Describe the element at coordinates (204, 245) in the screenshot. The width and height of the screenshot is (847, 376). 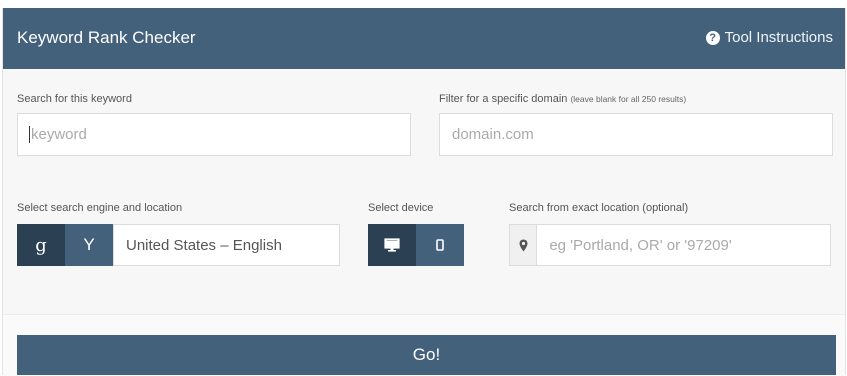
I see `location-value: United States – English` at that location.